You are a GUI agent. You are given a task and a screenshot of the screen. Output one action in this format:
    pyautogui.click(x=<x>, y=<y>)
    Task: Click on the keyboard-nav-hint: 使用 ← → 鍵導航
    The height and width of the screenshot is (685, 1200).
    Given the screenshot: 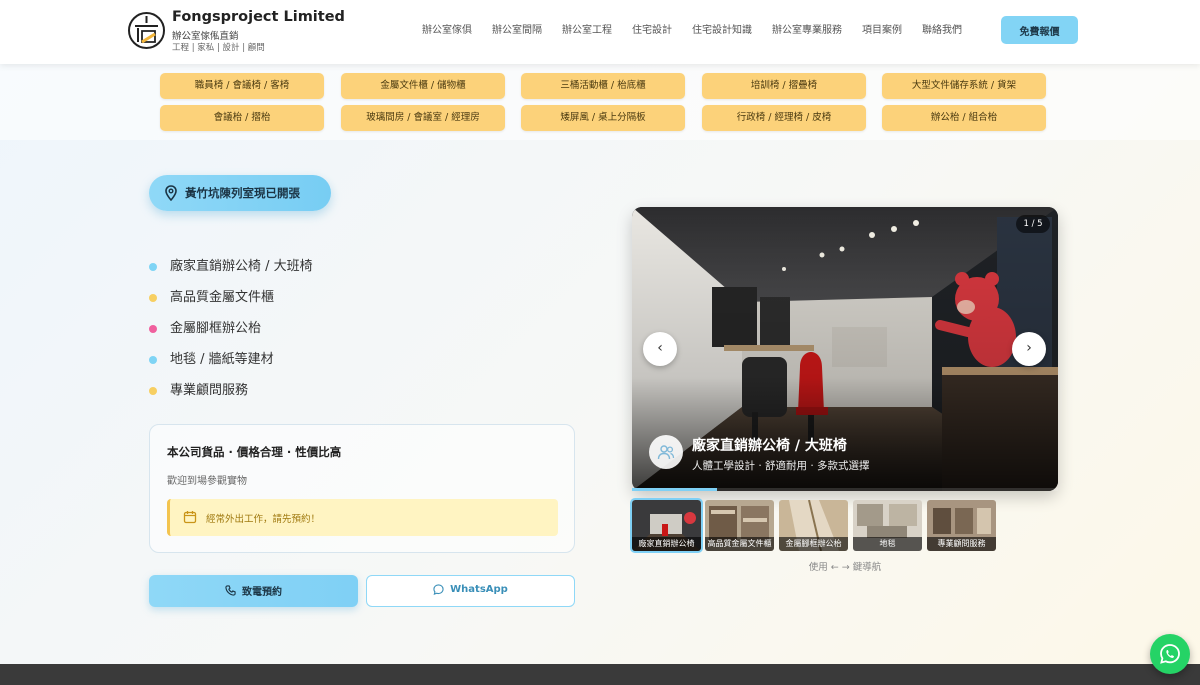 What is the action you would take?
    pyautogui.click(x=845, y=567)
    